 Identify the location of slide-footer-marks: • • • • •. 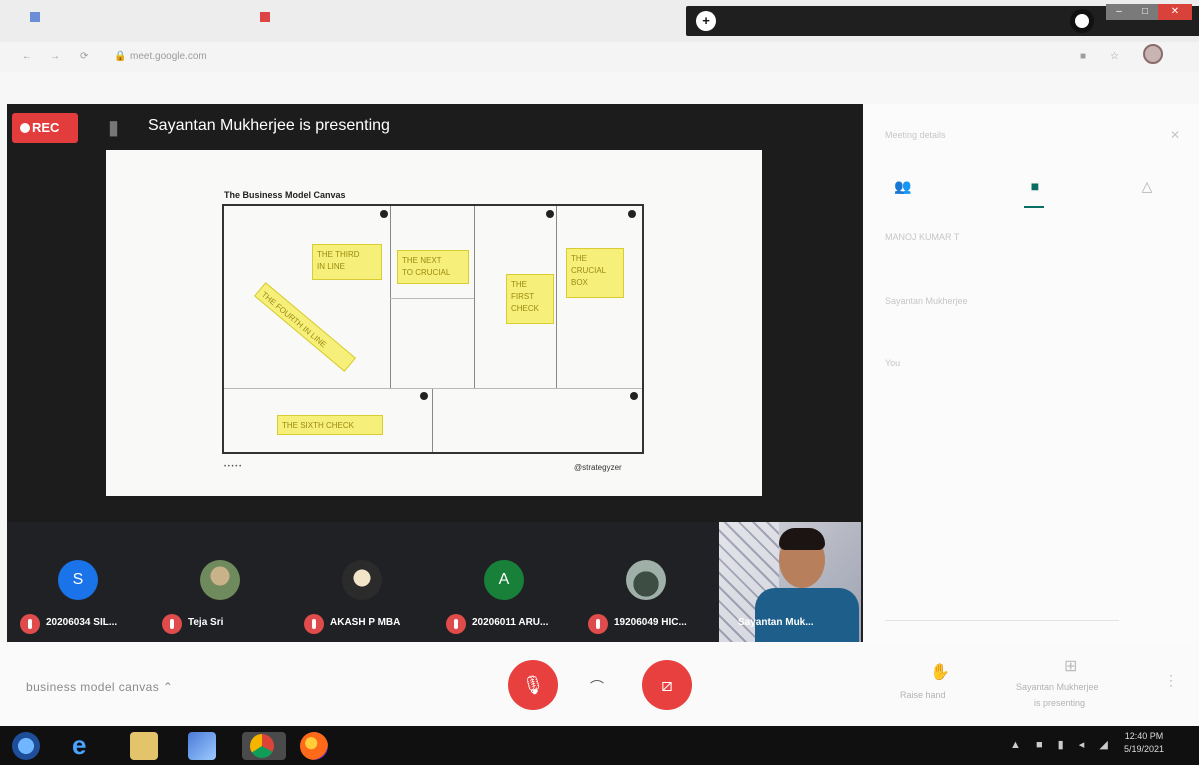
(233, 467).